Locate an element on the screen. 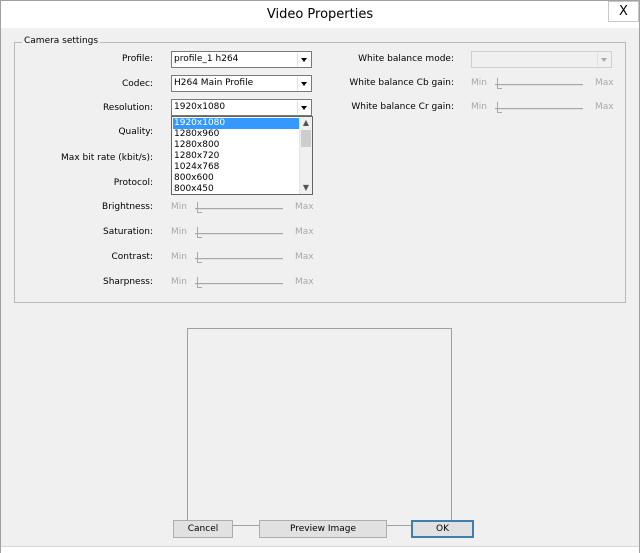 The height and width of the screenshot is (553, 640). scroll-up-icon: ▲ is located at coordinates (306, 123).